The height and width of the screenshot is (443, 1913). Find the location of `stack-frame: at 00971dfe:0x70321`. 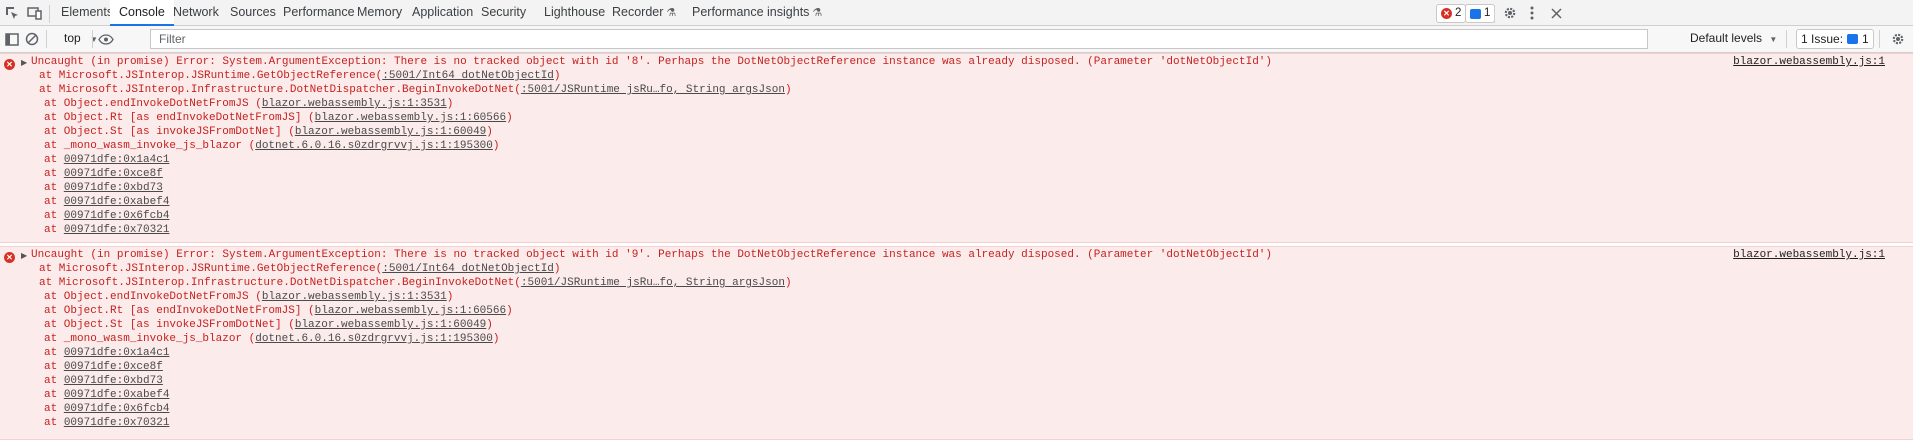

stack-frame: at 00971dfe:0x70321 is located at coordinates (106, 230).